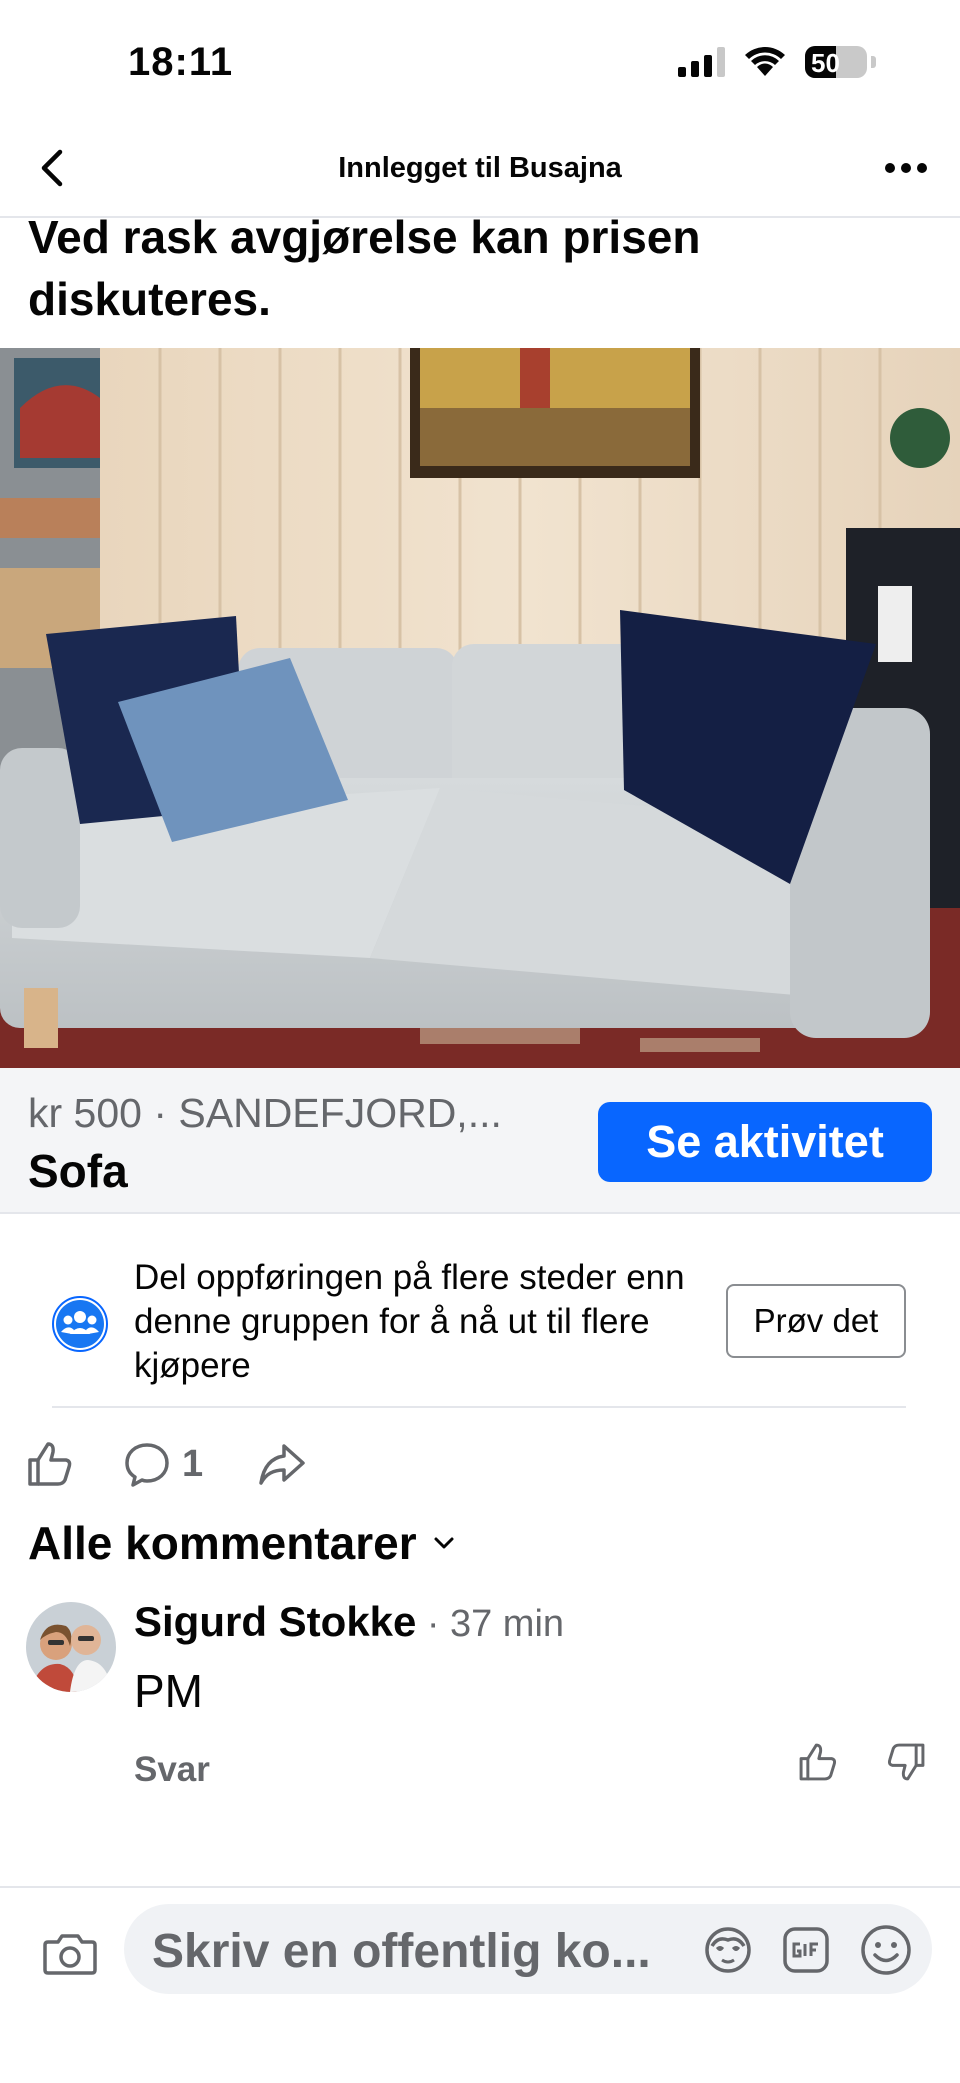 This screenshot has height=2083, width=960. I want to click on comment-upvote-button, so click(818, 1762).